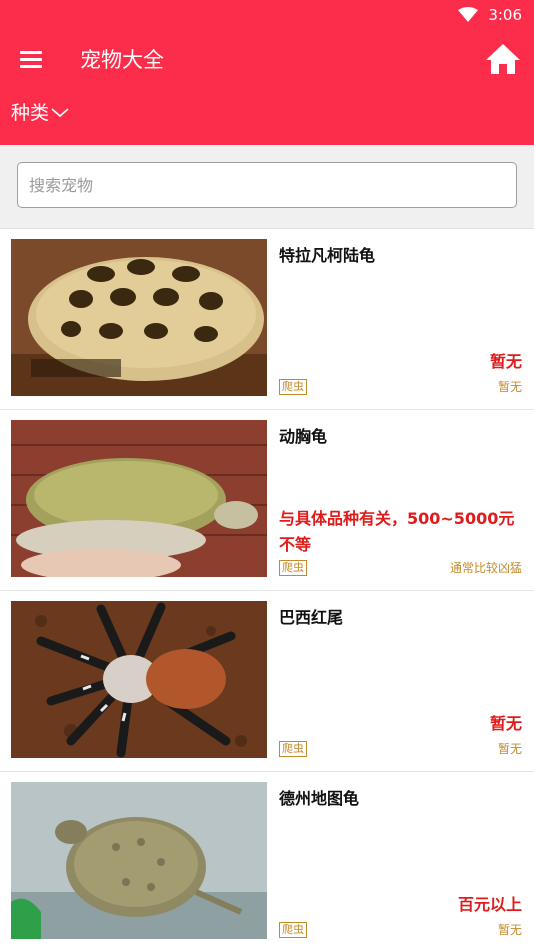 Image resolution: width=534 pixels, height=949 pixels. I want to click on pet-name: 德州地图龟, so click(319, 798).